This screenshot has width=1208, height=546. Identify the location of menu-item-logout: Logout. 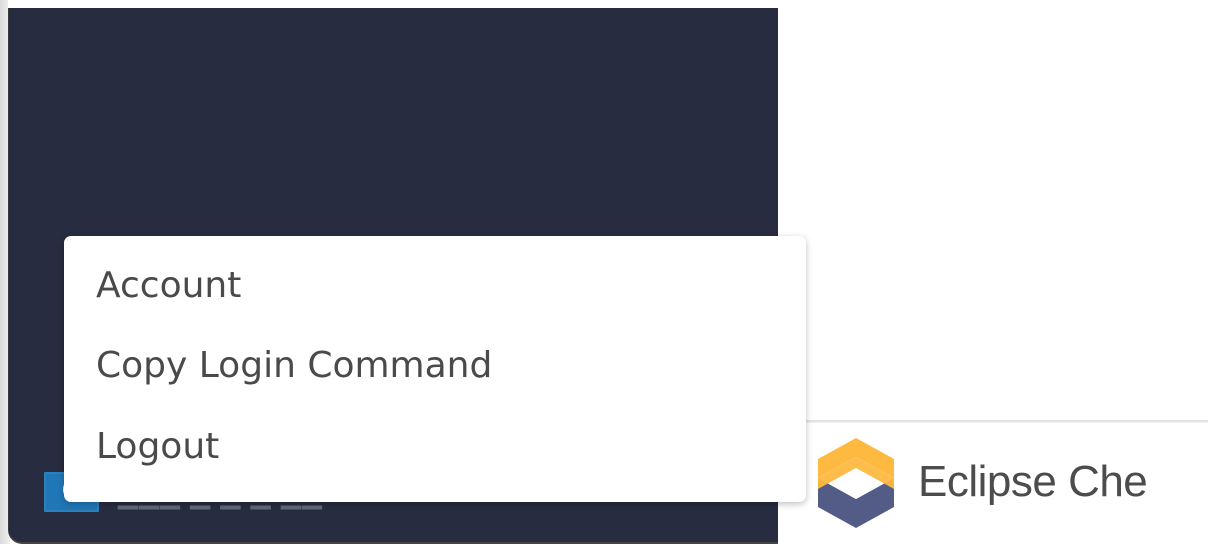
(157, 447).